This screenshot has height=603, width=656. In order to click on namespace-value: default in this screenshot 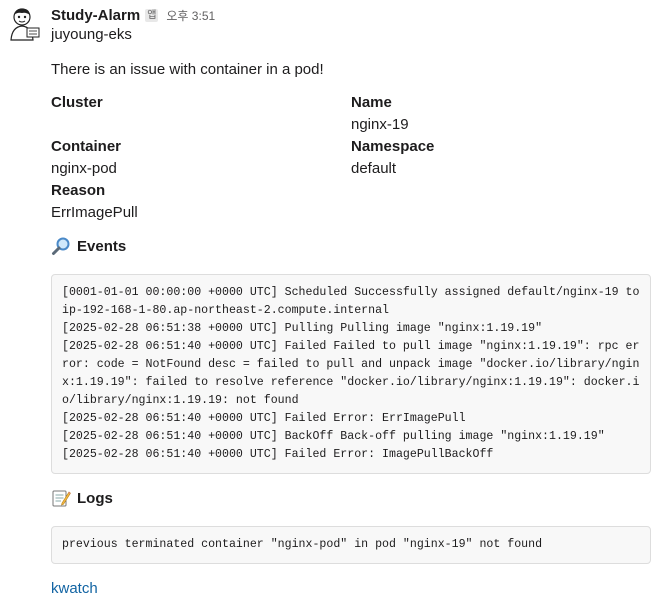, I will do `click(374, 168)`.